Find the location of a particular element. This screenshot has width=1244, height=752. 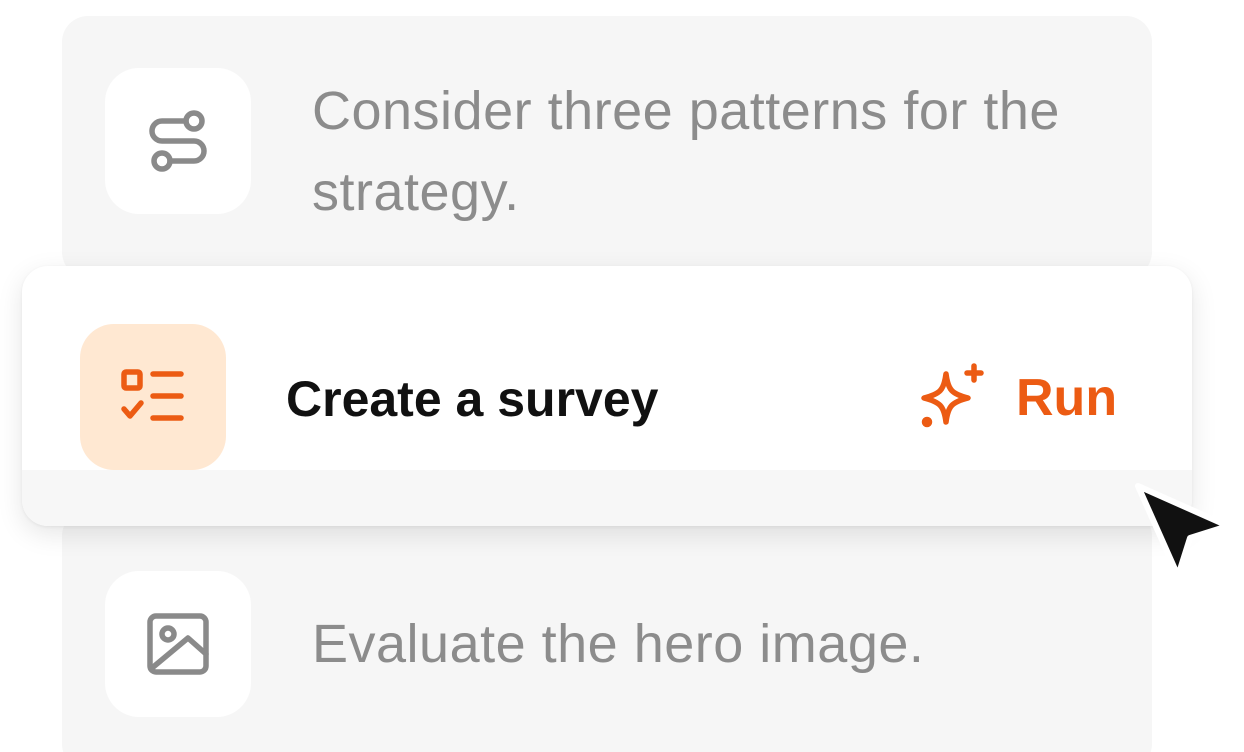

run-button: Run is located at coordinates (1016, 398).